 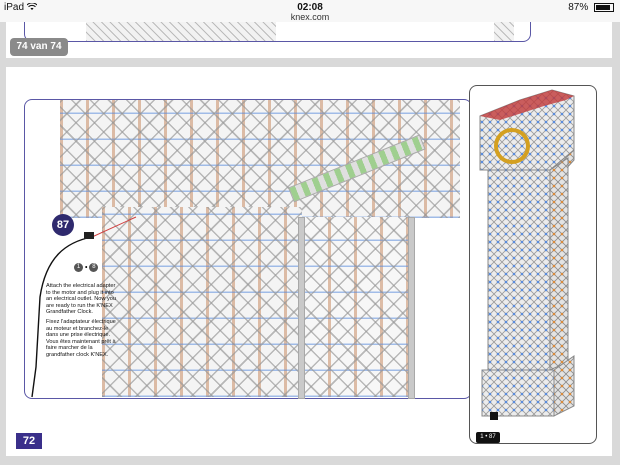 What do you see at coordinates (39, 47) in the screenshot?
I see `page-counter: 74 van 74` at bounding box center [39, 47].